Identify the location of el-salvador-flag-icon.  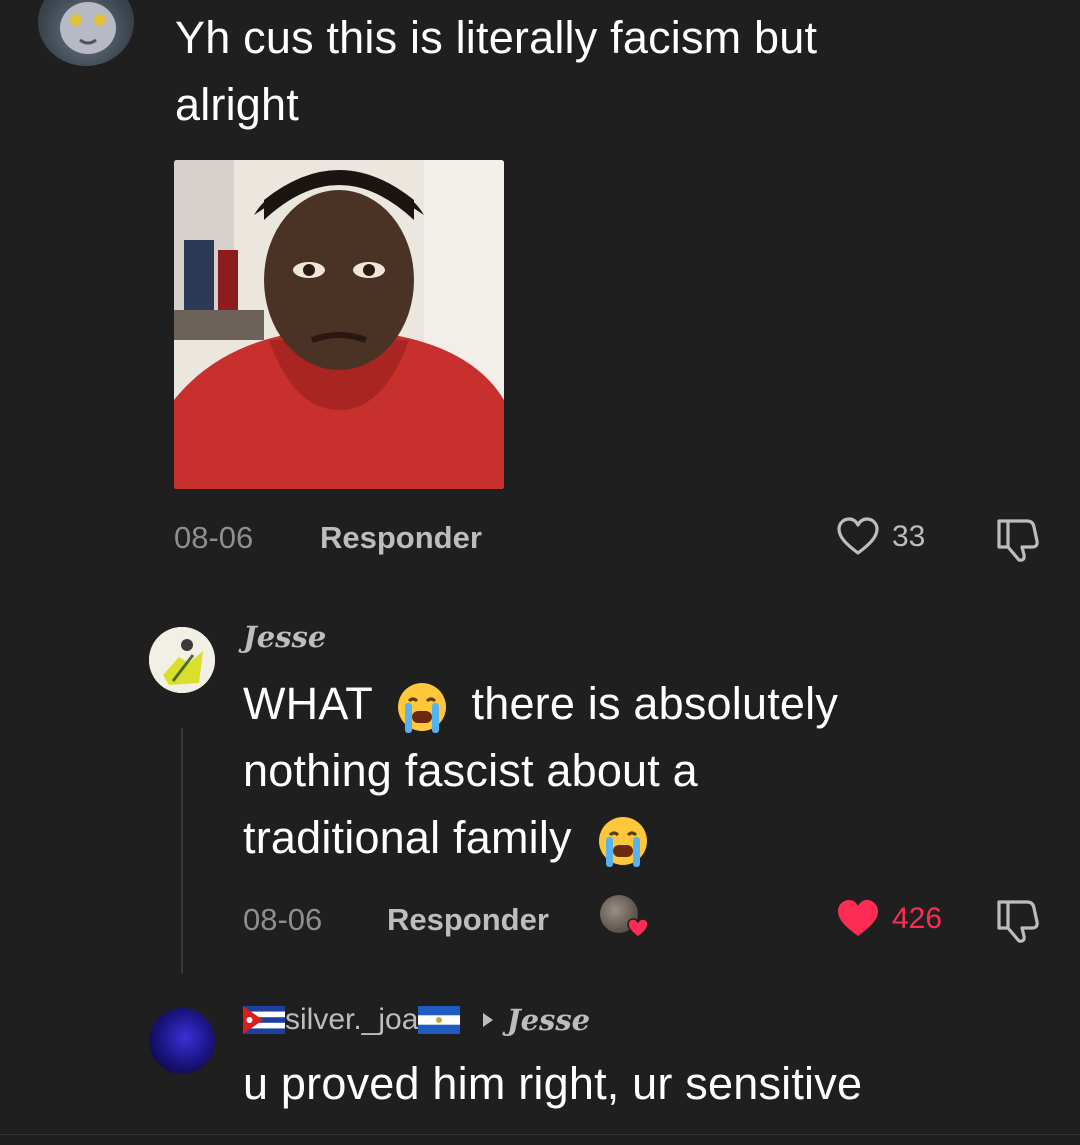
(439, 1020).